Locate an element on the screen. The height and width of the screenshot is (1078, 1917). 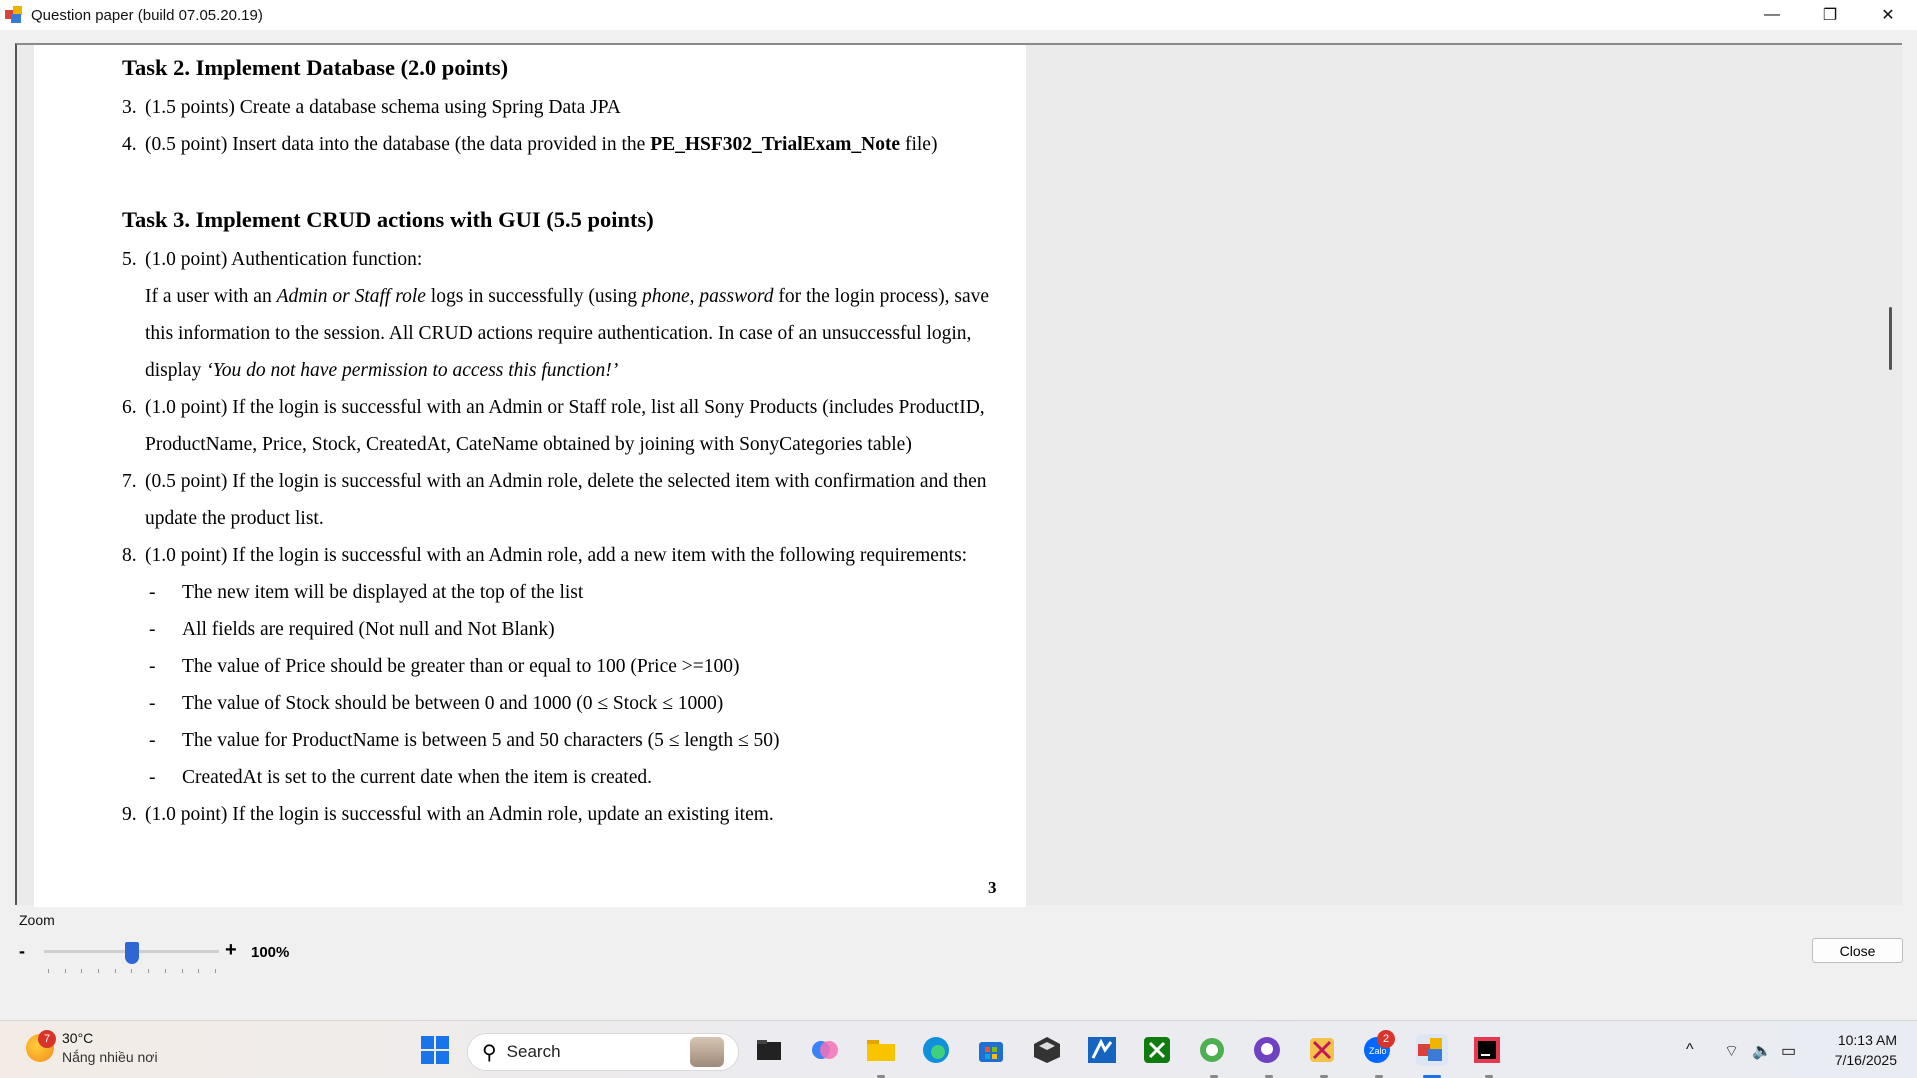
minimize-icon: — is located at coordinates (1772, 14).